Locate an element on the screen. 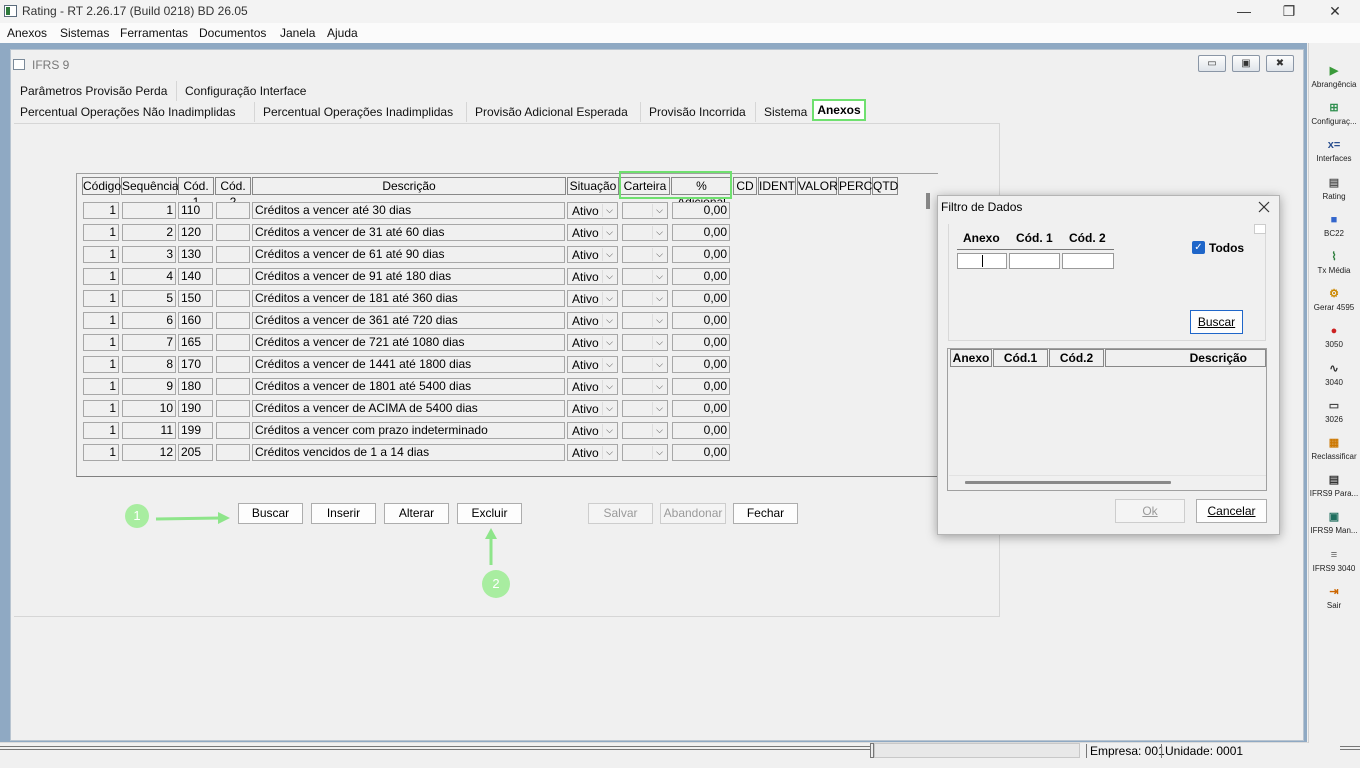 The image size is (1360, 768). menu-anexos: Anexos is located at coordinates (27, 33).